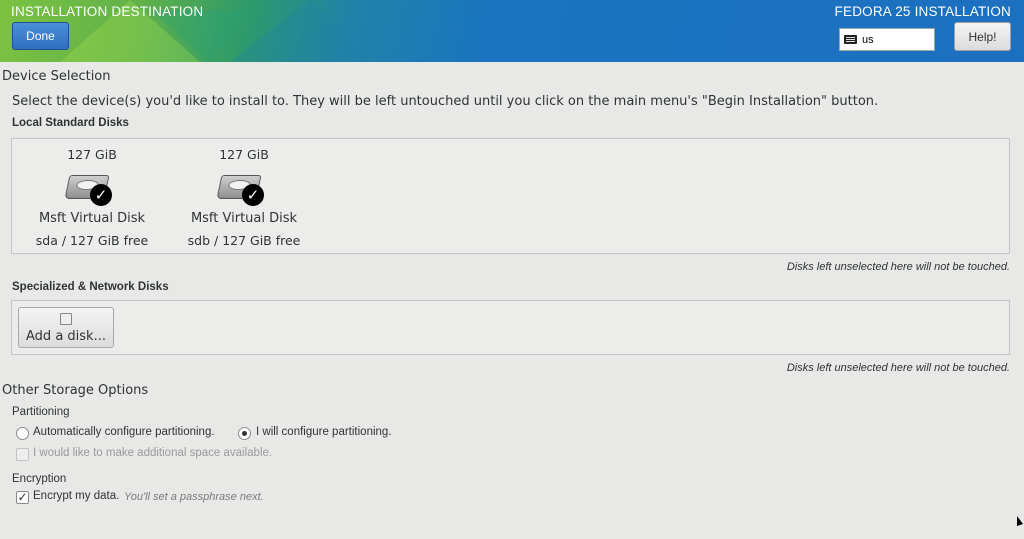  What do you see at coordinates (107, 11) in the screenshot?
I see `page-title: INSTALLATION DESTINATION` at bounding box center [107, 11].